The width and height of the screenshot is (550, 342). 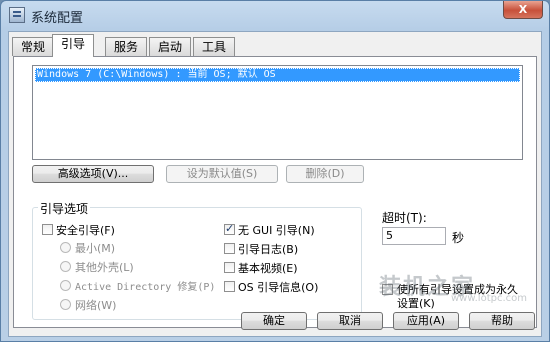 I want to click on tab-tools: 工具, so click(x=214, y=46).